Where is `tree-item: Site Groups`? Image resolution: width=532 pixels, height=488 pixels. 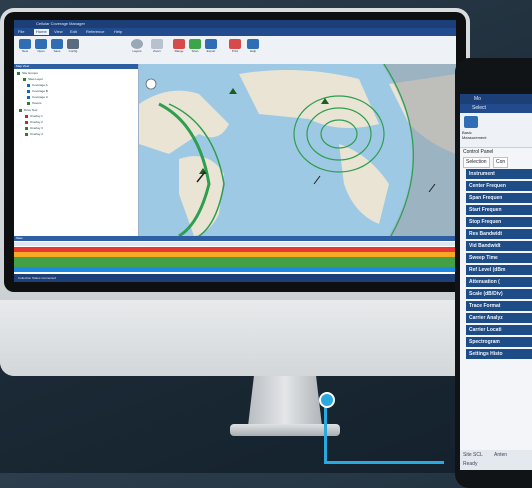
tree-item: Site Groups is located at coordinates (27, 73).